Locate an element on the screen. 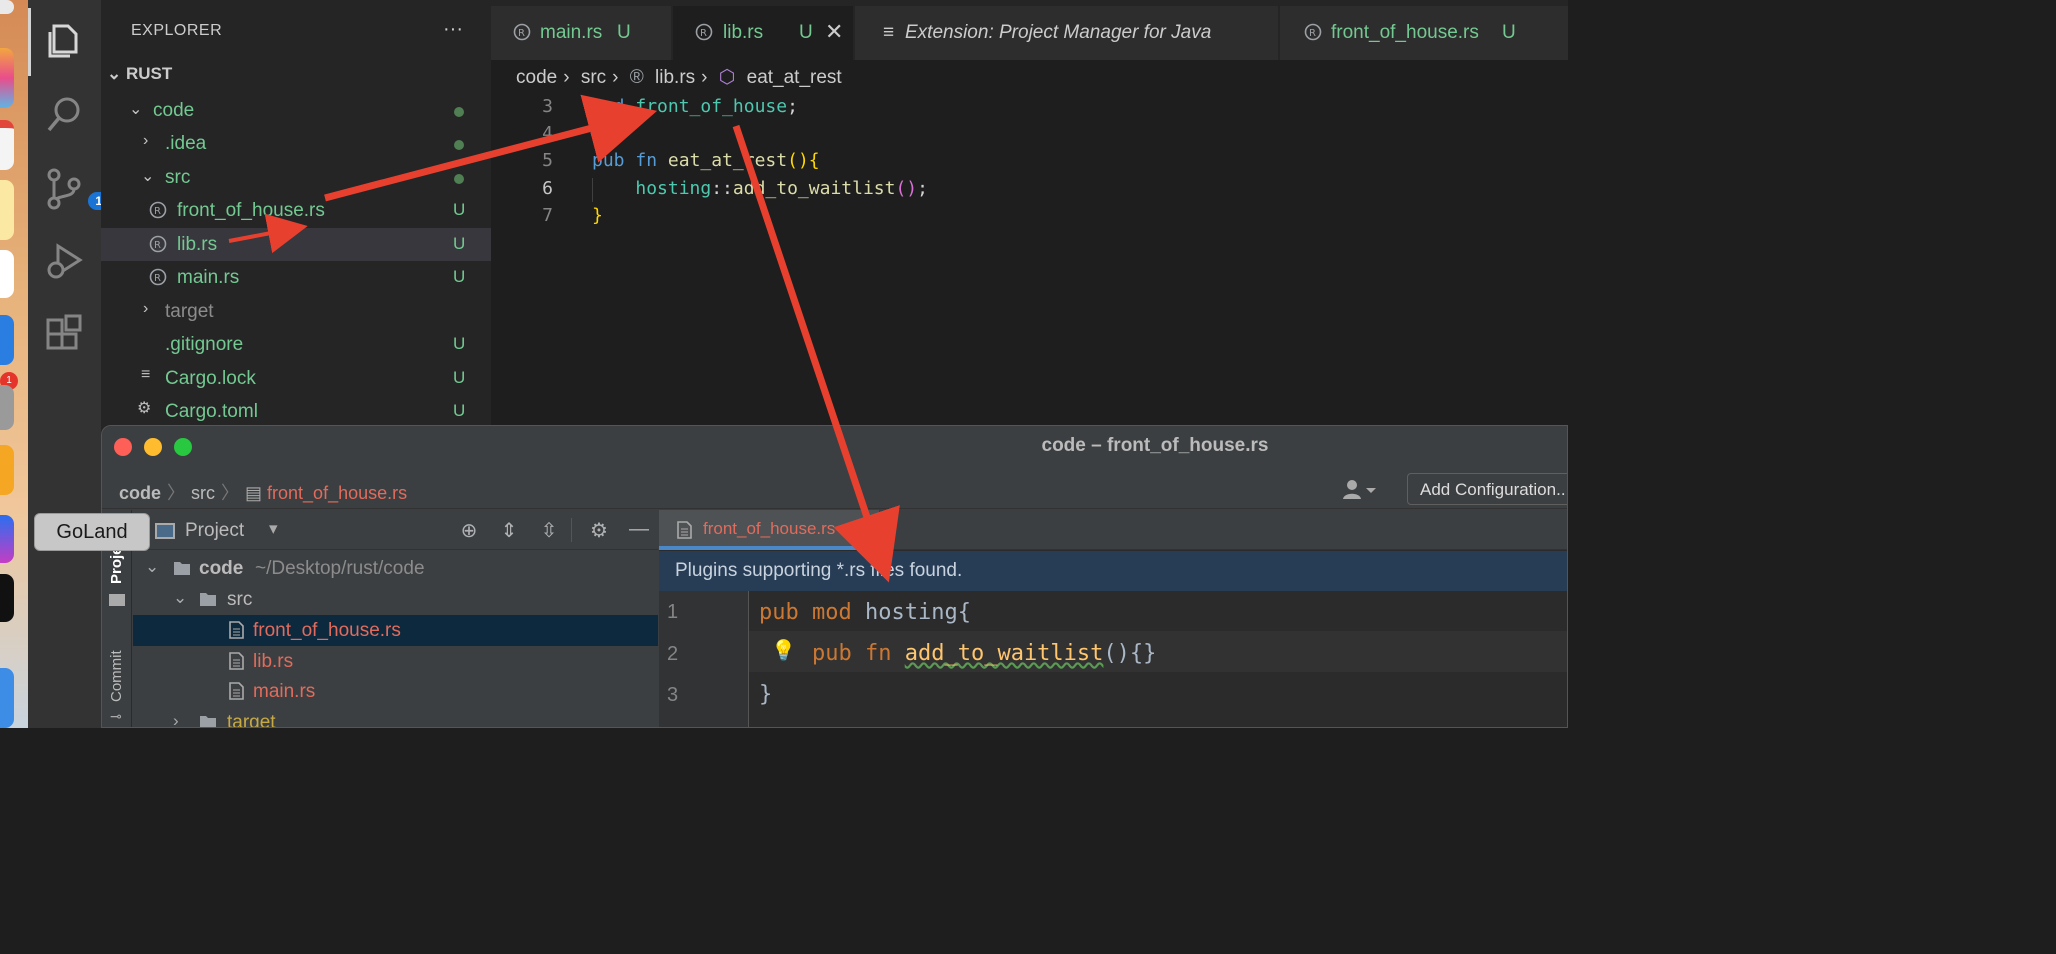  close-icon: ✕ is located at coordinates (834, 32).